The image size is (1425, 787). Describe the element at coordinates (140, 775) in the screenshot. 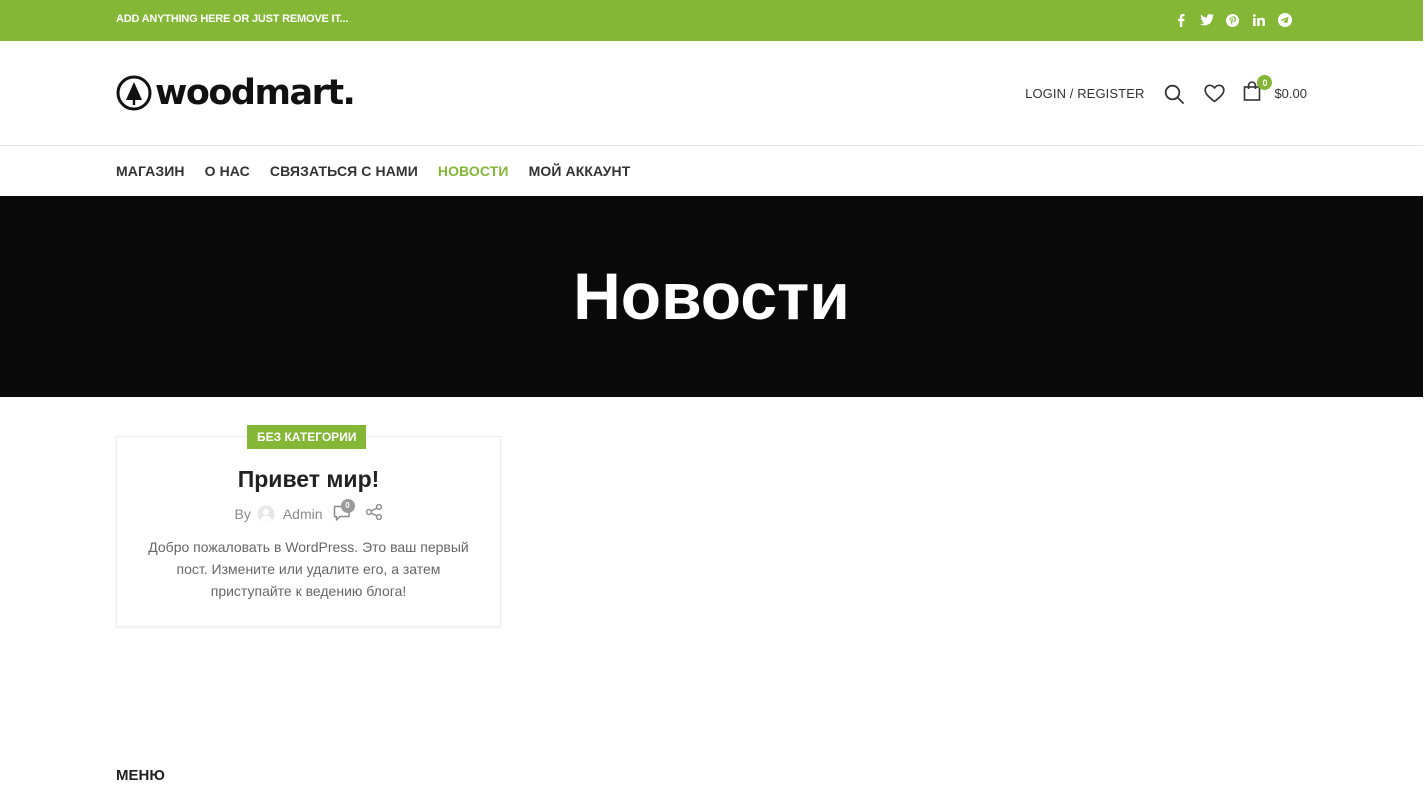

I see `footer-menu-title: МЕНЮ` at that location.